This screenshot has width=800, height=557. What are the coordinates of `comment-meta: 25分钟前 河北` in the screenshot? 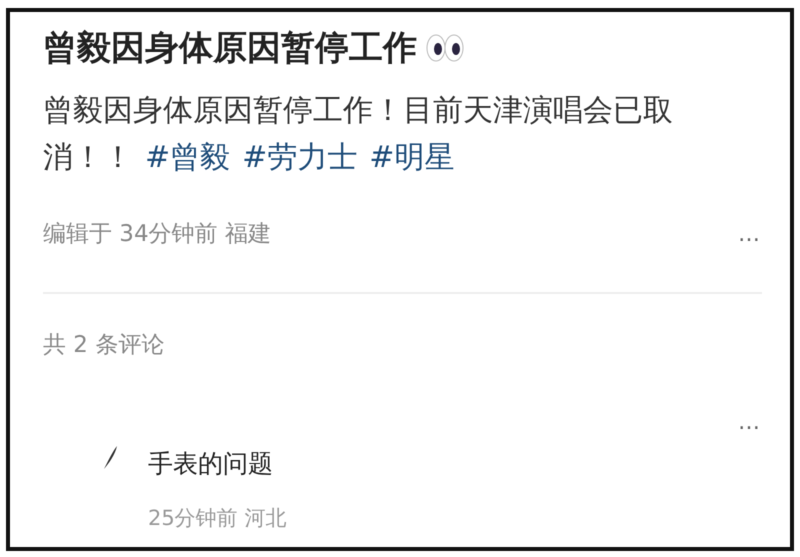 It's located at (217, 518).